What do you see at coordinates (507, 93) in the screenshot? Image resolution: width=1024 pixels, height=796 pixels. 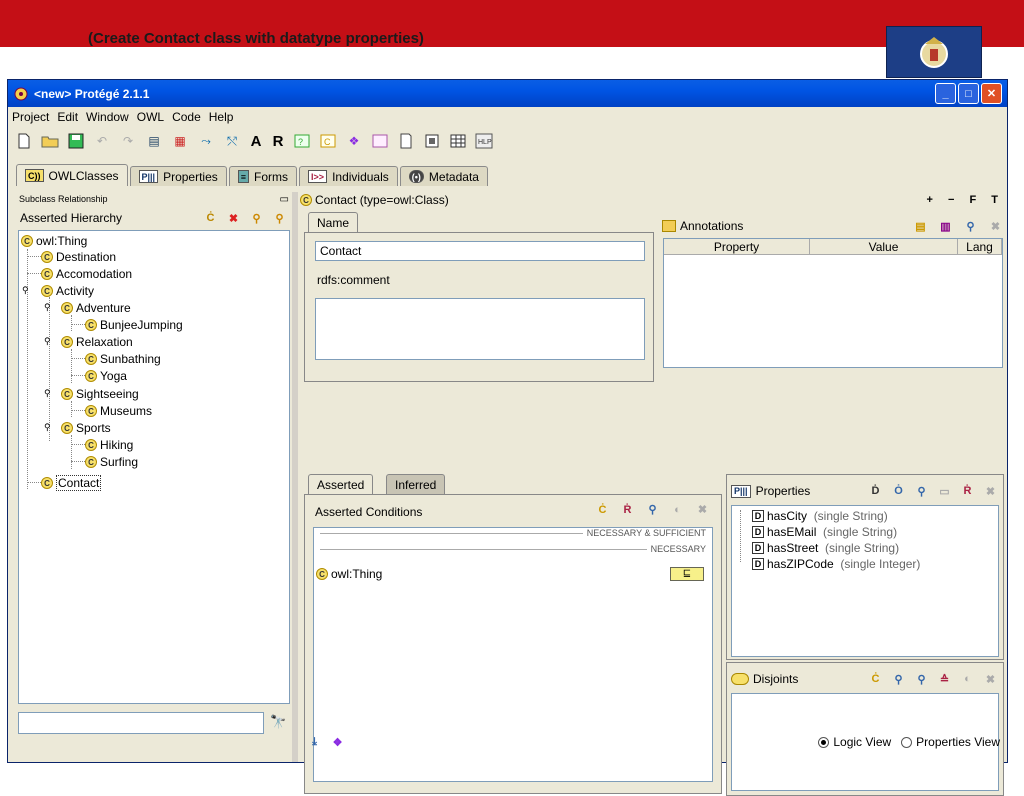 I see `title-bar: <new> Protégé 2.1.1 _ □ ✕` at bounding box center [507, 93].